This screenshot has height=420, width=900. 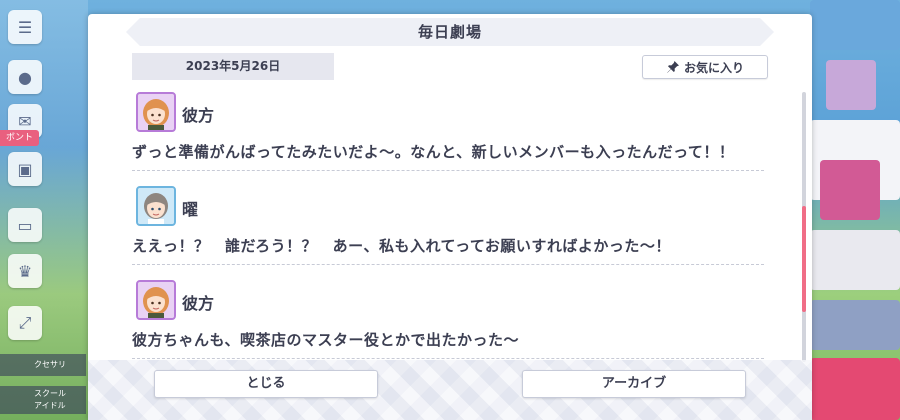 What do you see at coordinates (43, 400) in the screenshot?
I see `side-label-school-idol: スクール アイドル` at bounding box center [43, 400].